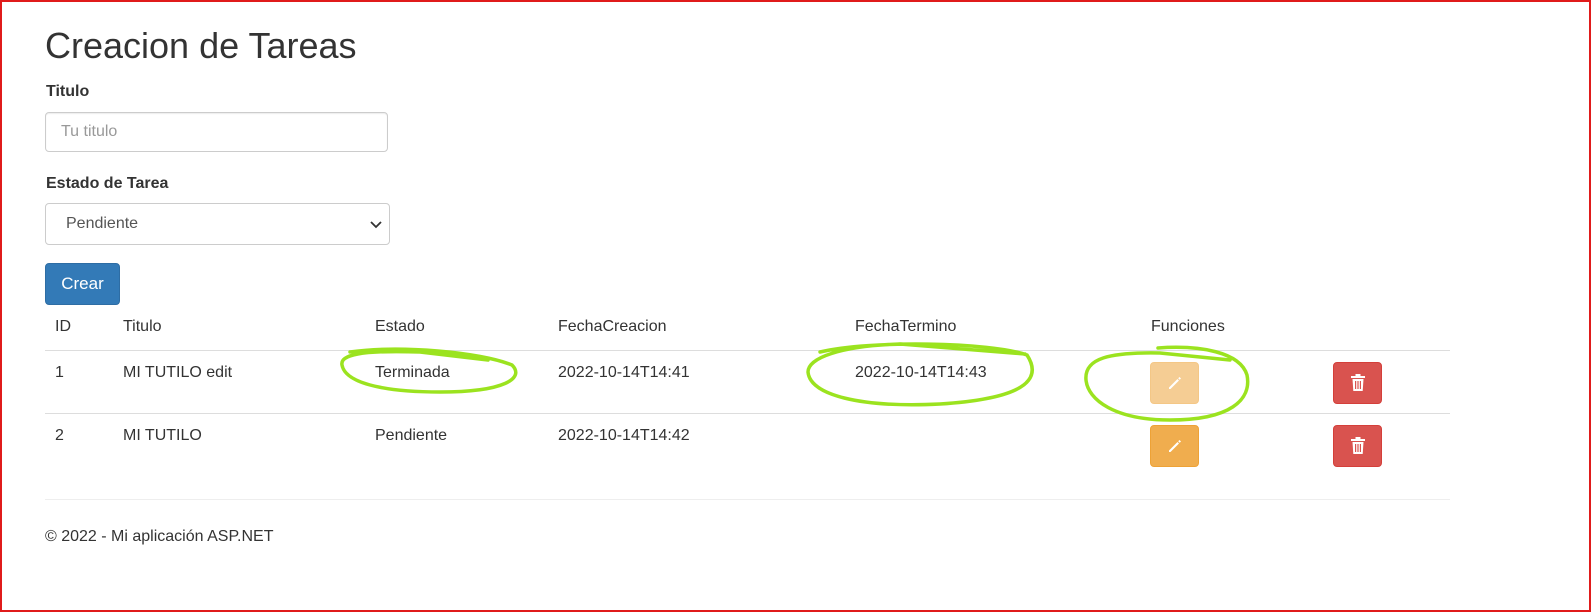  Describe the element at coordinates (612, 326) in the screenshot. I see `header-fecha-creacion: FechaCreacion` at that location.